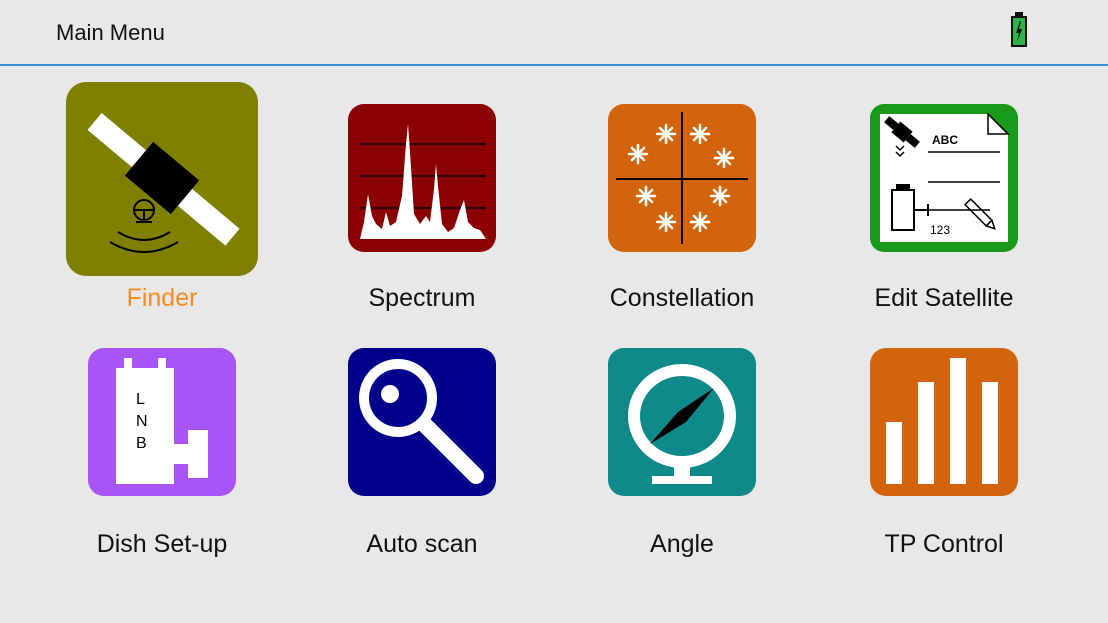 This screenshot has height=623, width=1108. What do you see at coordinates (162, 544) in the screenshot?
I see `menu-item-label: Dish Set-up` at bounding box center [162, 544].